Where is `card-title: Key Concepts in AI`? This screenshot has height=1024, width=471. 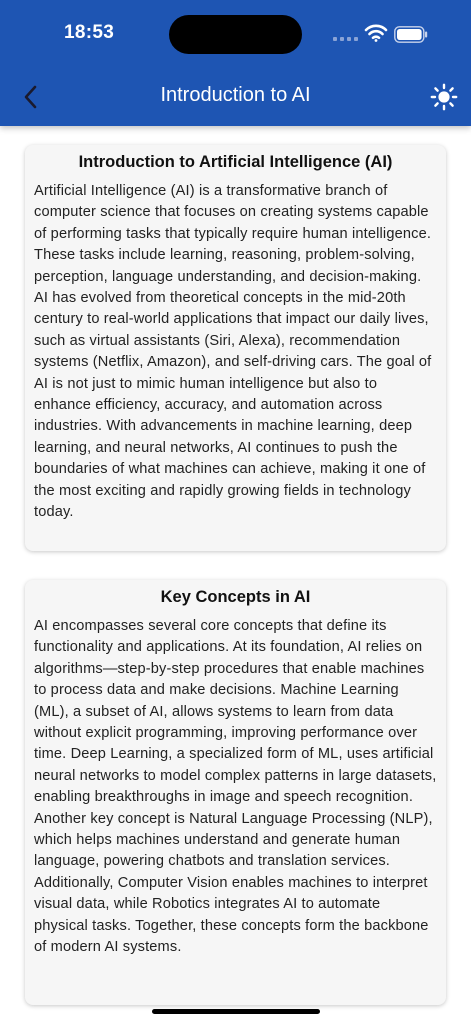 card-title: Key Concepts in AI is located at coordinates (235, 597).